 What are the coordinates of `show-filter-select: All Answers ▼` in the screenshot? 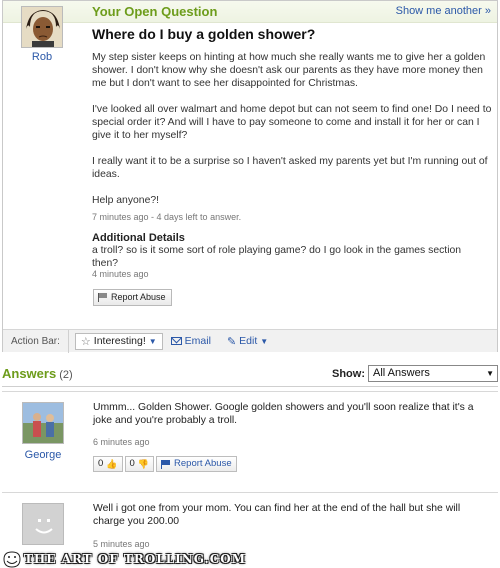 It's located at (433, 373).